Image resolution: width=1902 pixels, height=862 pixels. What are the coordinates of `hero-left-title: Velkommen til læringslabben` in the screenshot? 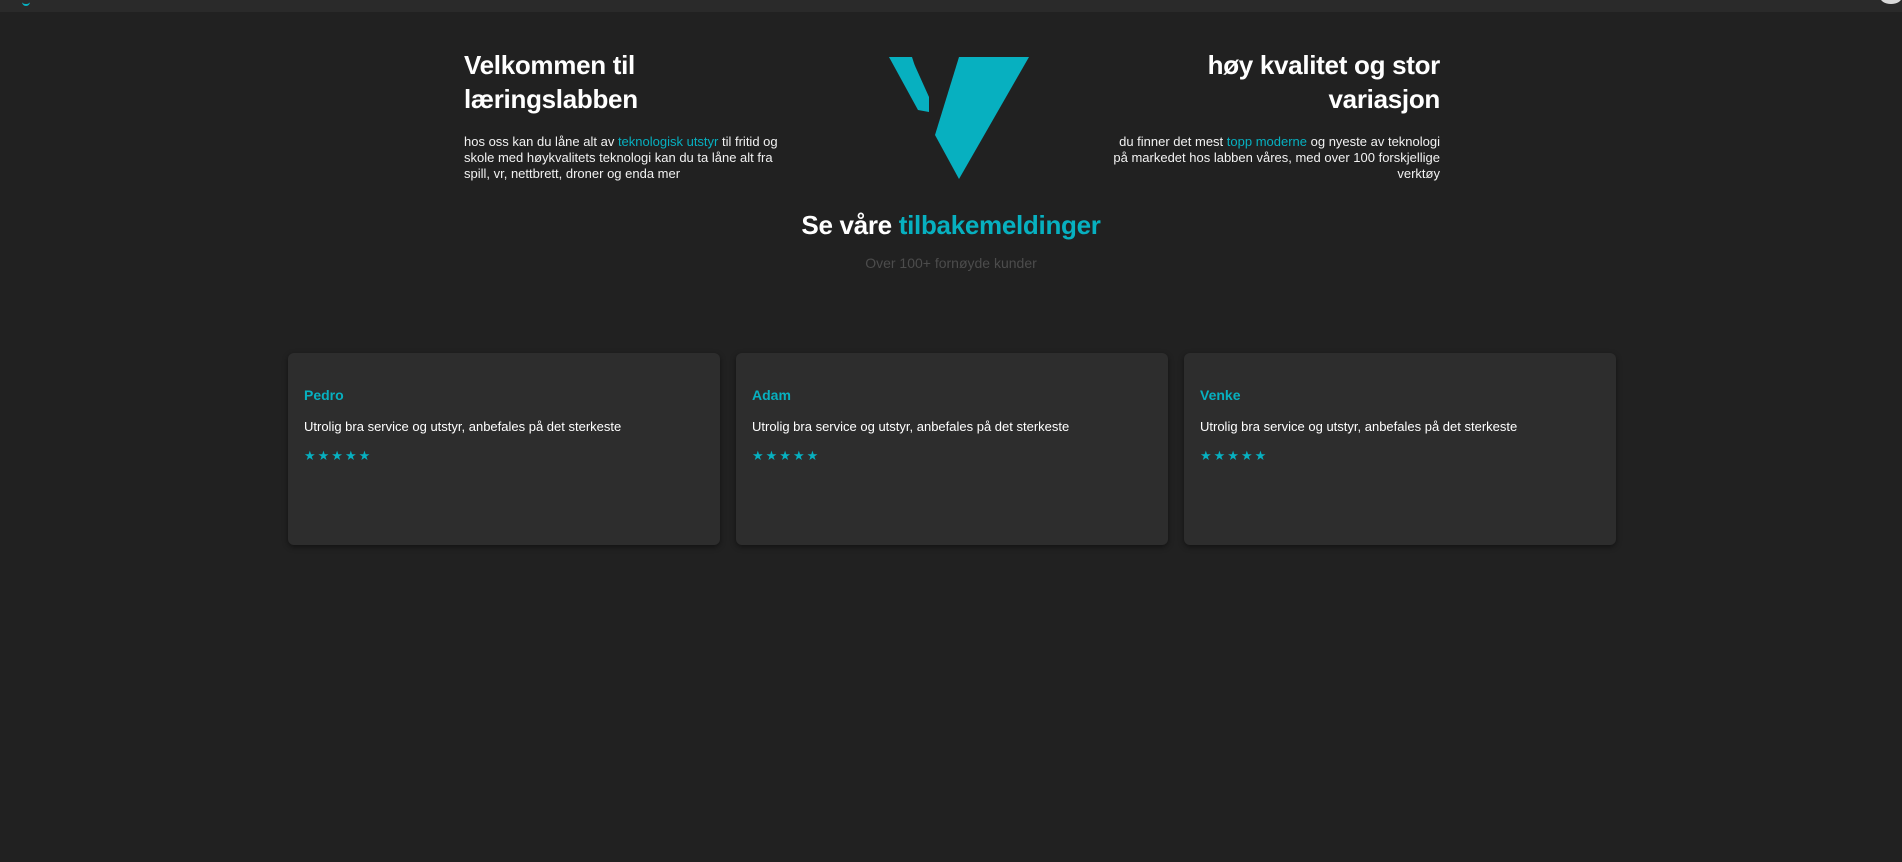 It's located at (551, 82).